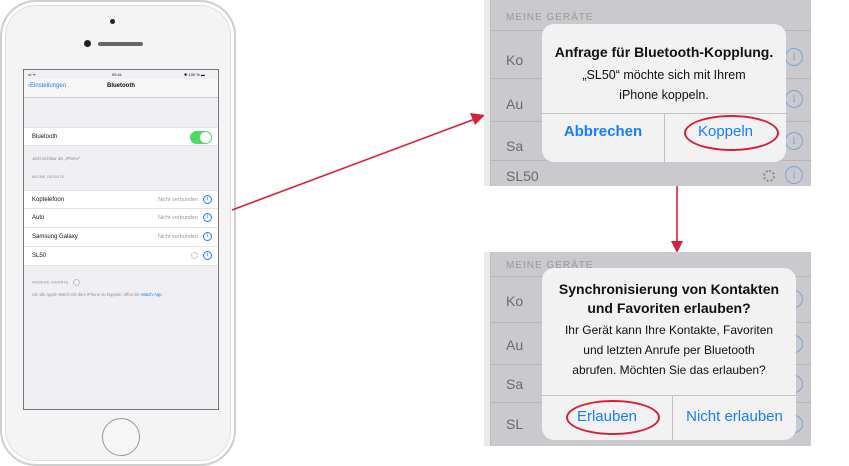  Describe the element at coordinates (515, 424) in the screenshot. I see `bg-row-label: SL` at that location.